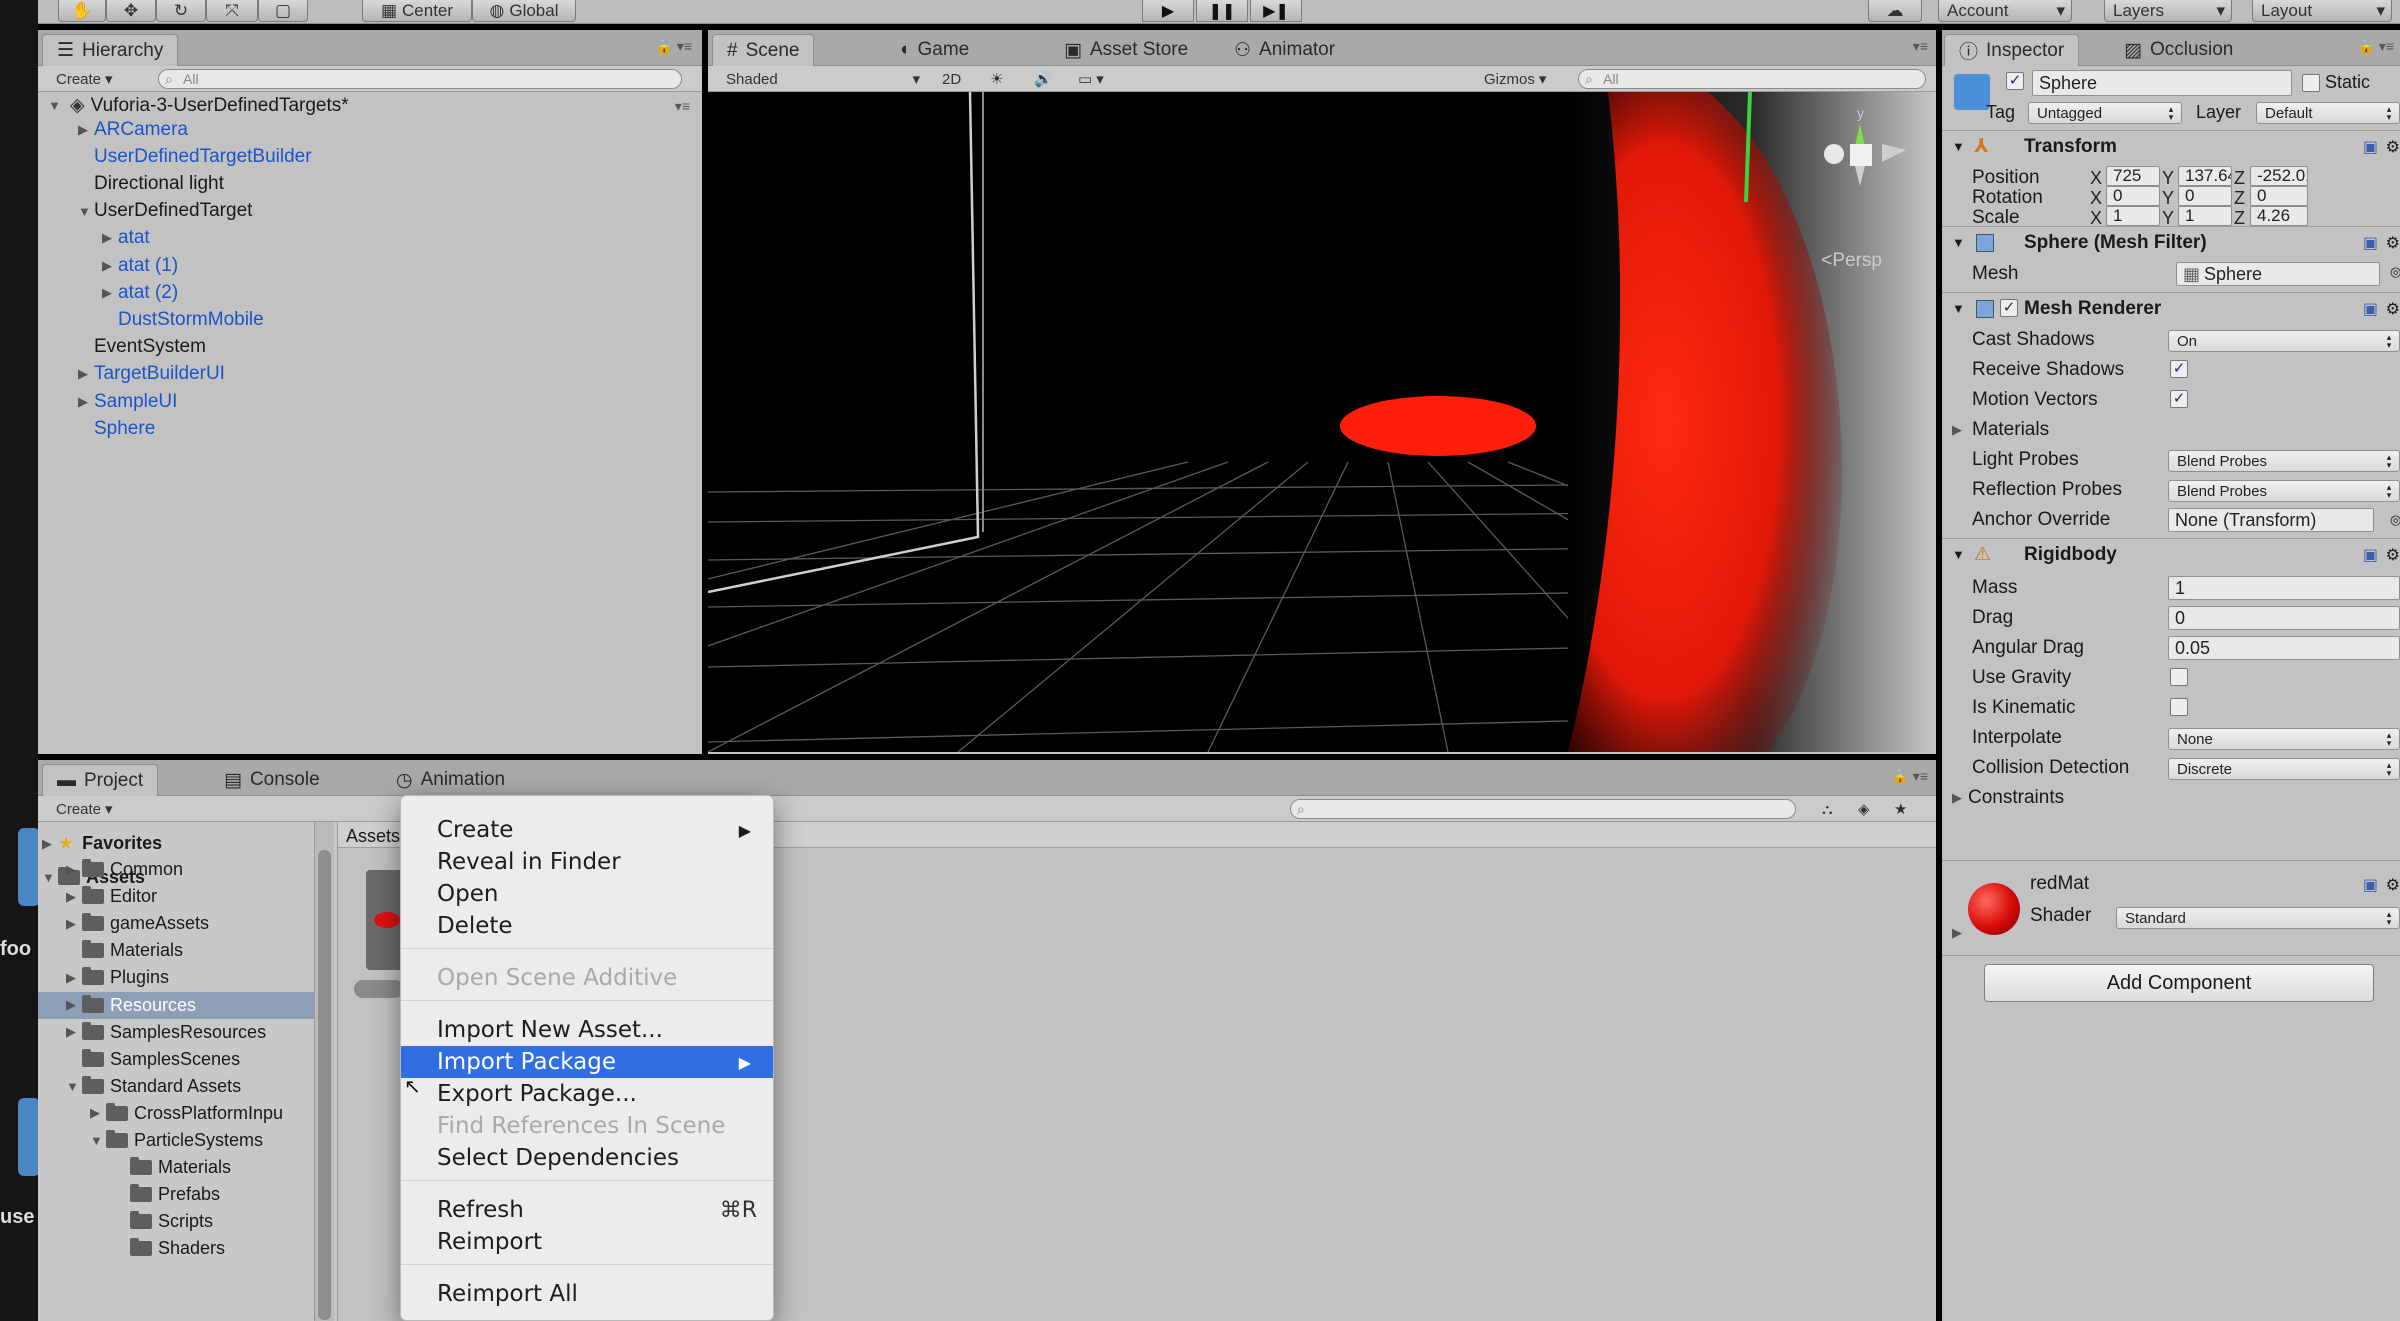 The height and width of the screenshot is (1321, 2400). I want to click on favorite-button: ★, so click(1900, 809).